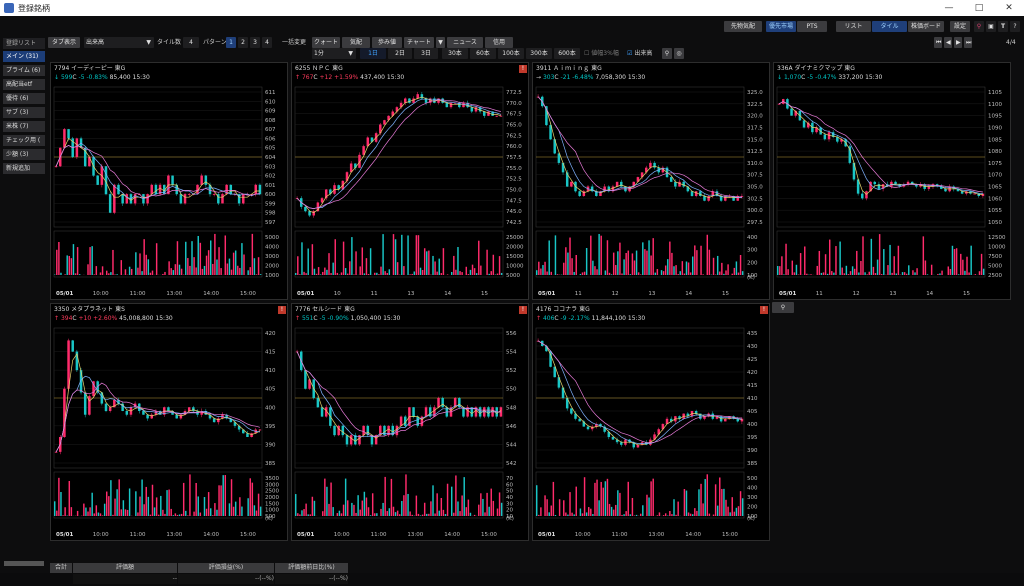  Describe the element at coordinates (419, 42) in the screenshot. I see `tab-chart: チャート` at that location.